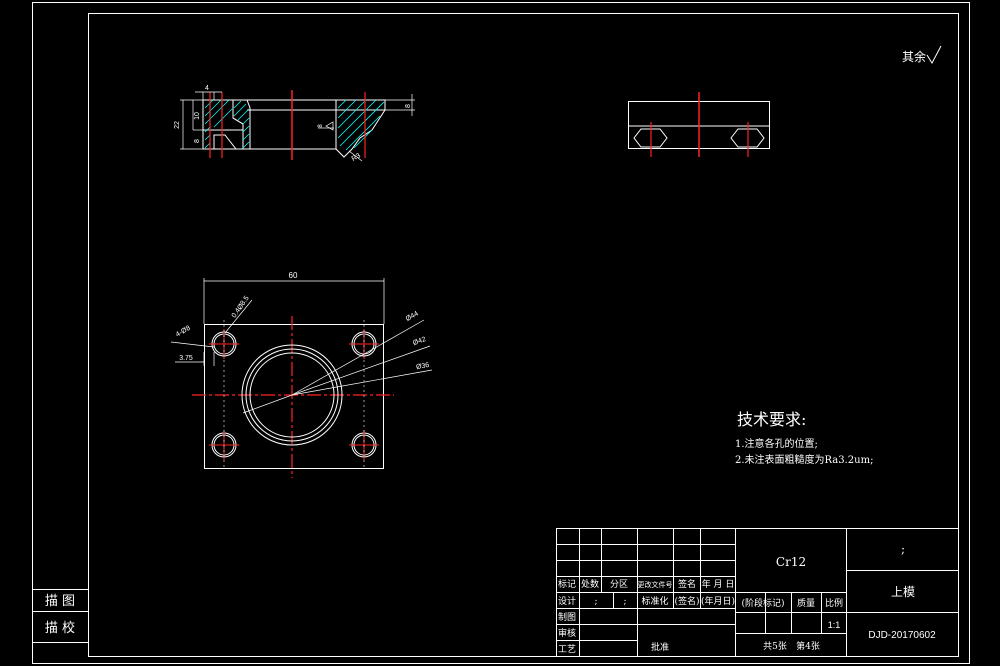 This screenshot has height=666, width=1000. Describe the element at coordinates (762, 603) in the screenshot. I see `tb-stage: (阶段标记)` at that location.